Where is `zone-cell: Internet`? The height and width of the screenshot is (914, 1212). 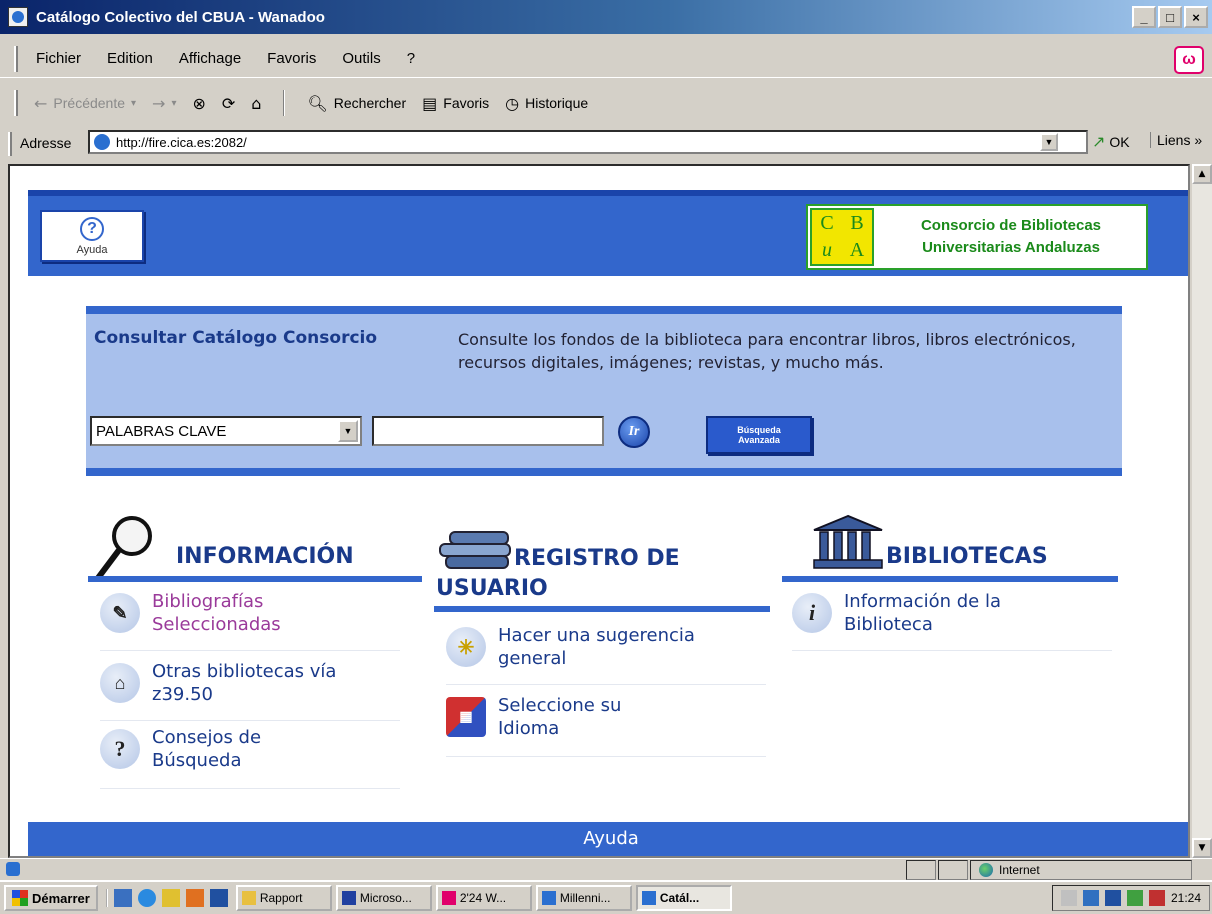 zone-cell: Internet is located at coordinates (1081, 870).